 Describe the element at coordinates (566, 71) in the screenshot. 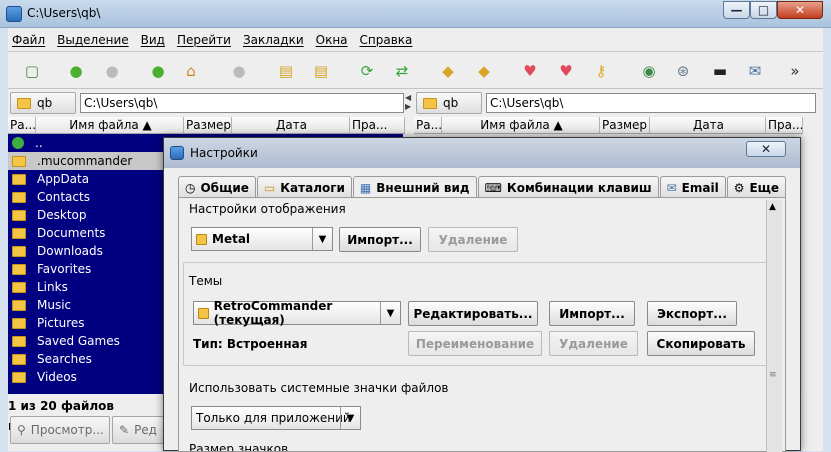

I see `favorite-icon: ♥` at that location.